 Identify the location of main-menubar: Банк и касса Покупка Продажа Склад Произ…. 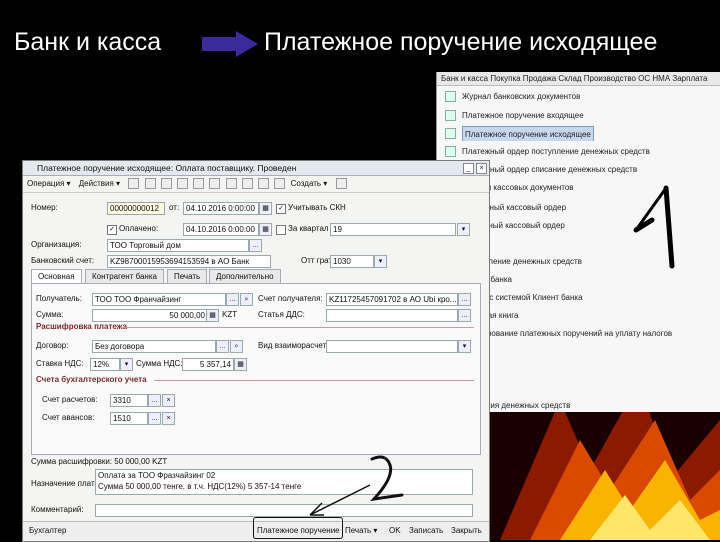
(578, 79).